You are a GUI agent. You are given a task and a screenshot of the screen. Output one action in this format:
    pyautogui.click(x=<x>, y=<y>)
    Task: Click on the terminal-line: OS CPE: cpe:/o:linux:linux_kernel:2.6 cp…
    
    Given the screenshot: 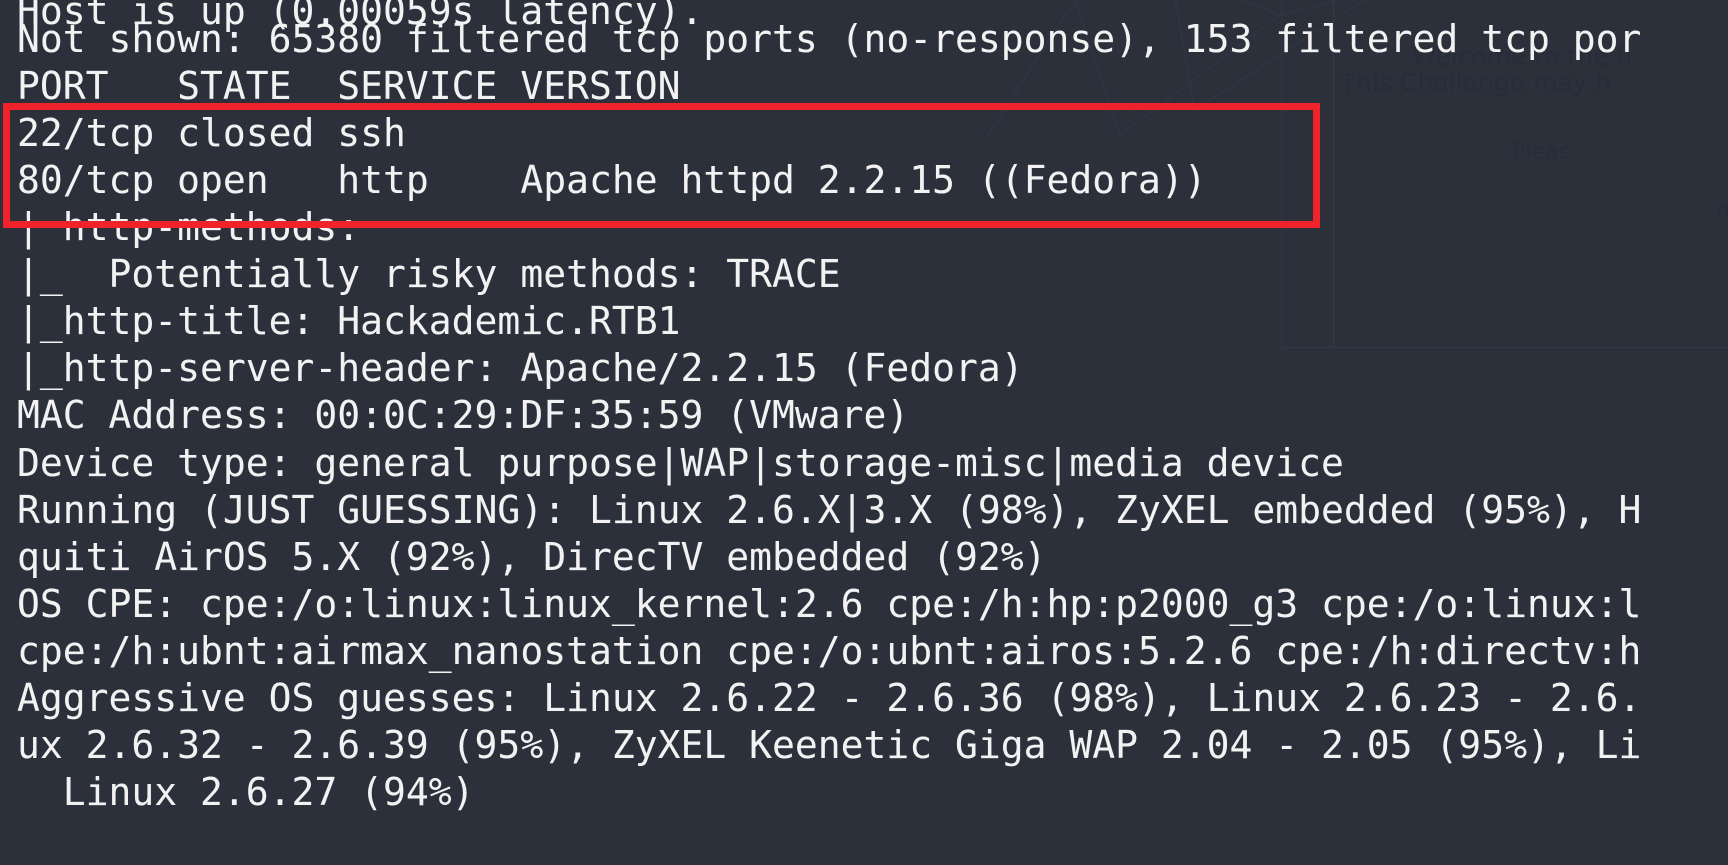 What is the action you would take?
    pyautogui.click(x=829, y=604)
    